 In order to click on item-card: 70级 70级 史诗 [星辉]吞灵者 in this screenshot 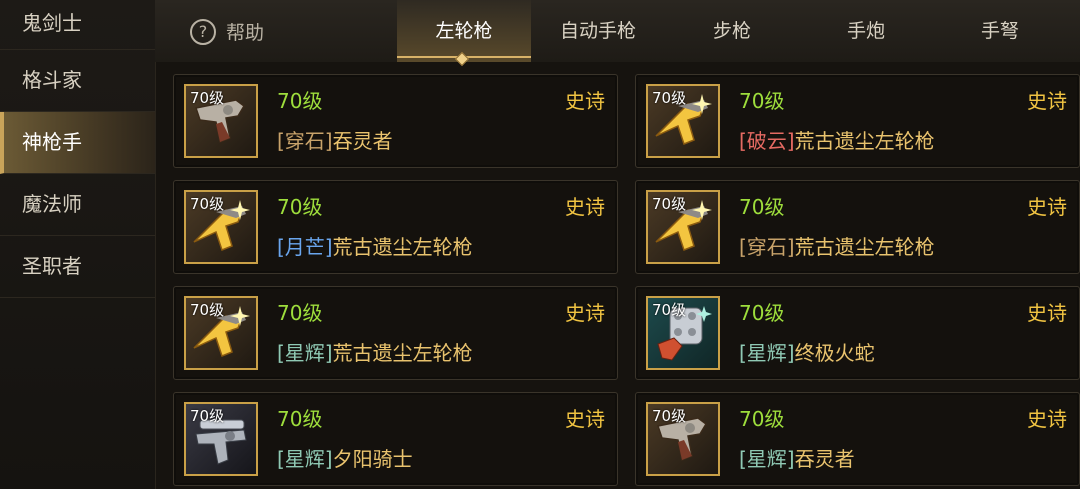, I will do `click(857, 439)`.